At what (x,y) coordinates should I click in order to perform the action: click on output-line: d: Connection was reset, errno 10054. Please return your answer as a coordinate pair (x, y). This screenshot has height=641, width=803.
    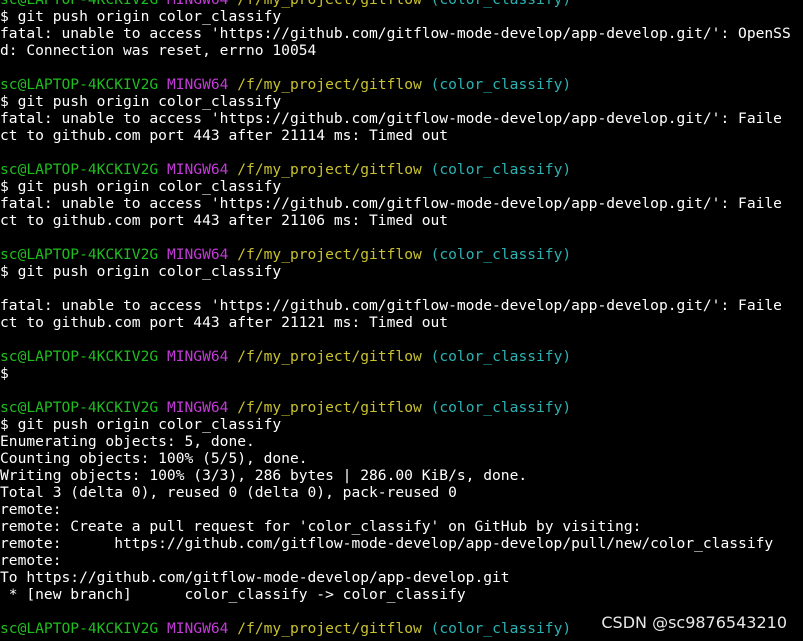
    Looking at the image, I should click on (158, 50).